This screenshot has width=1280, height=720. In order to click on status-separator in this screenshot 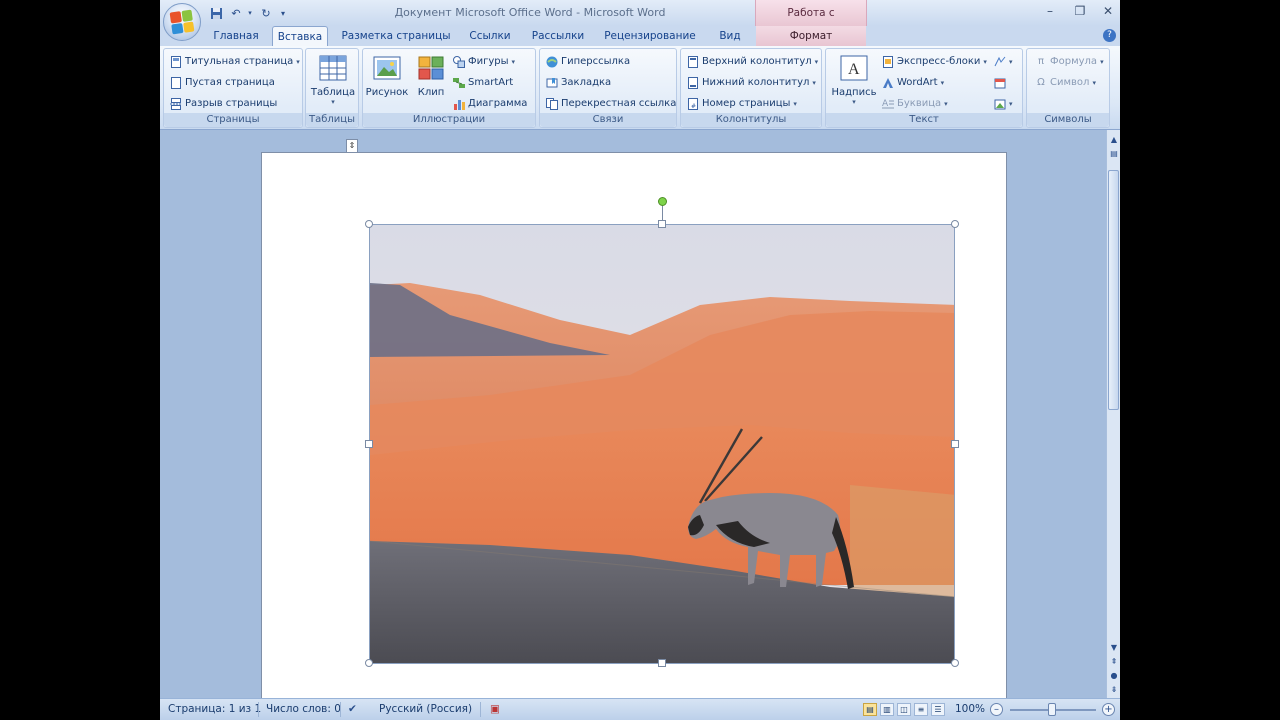, I will do `click(340, 709)`.